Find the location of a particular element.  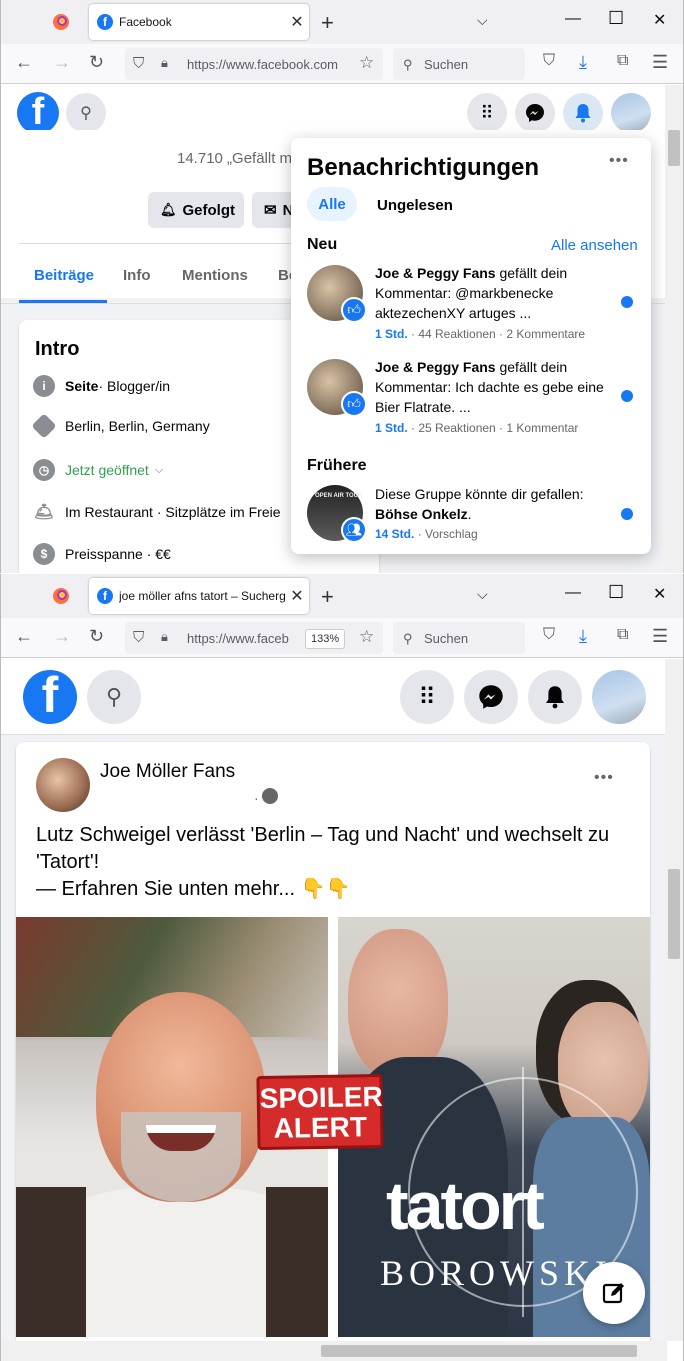

tab-posts: Beiträge is located at coordinates (64, 275).